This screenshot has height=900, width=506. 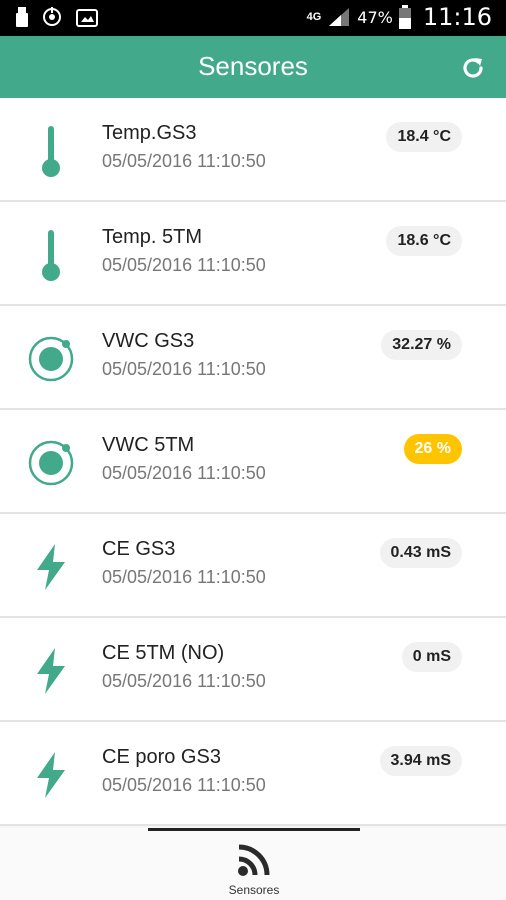 I want to click on sensor-name: VWC 5TM, so click(x=148, y=445).